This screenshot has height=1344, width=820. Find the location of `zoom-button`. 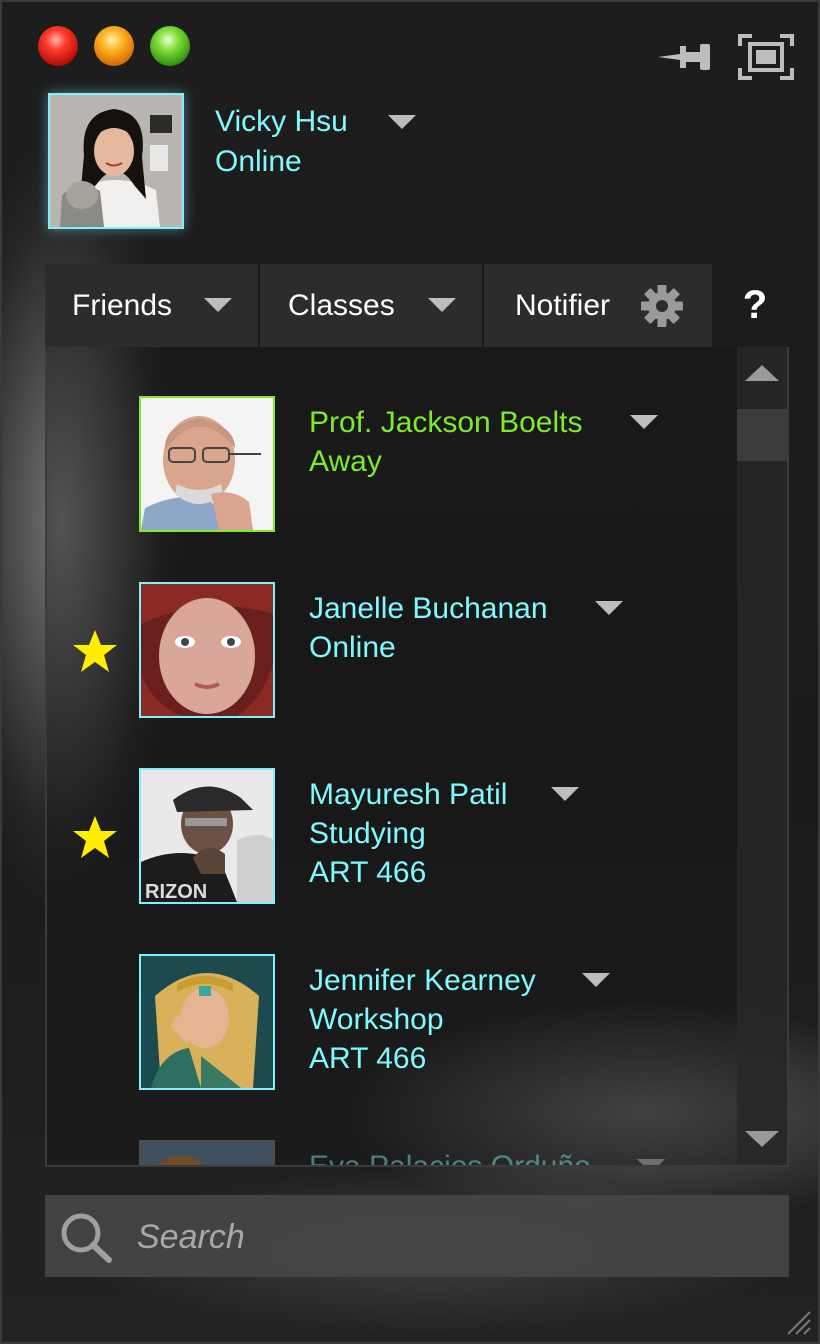

zoom-button is located at coordinates (170, 46).